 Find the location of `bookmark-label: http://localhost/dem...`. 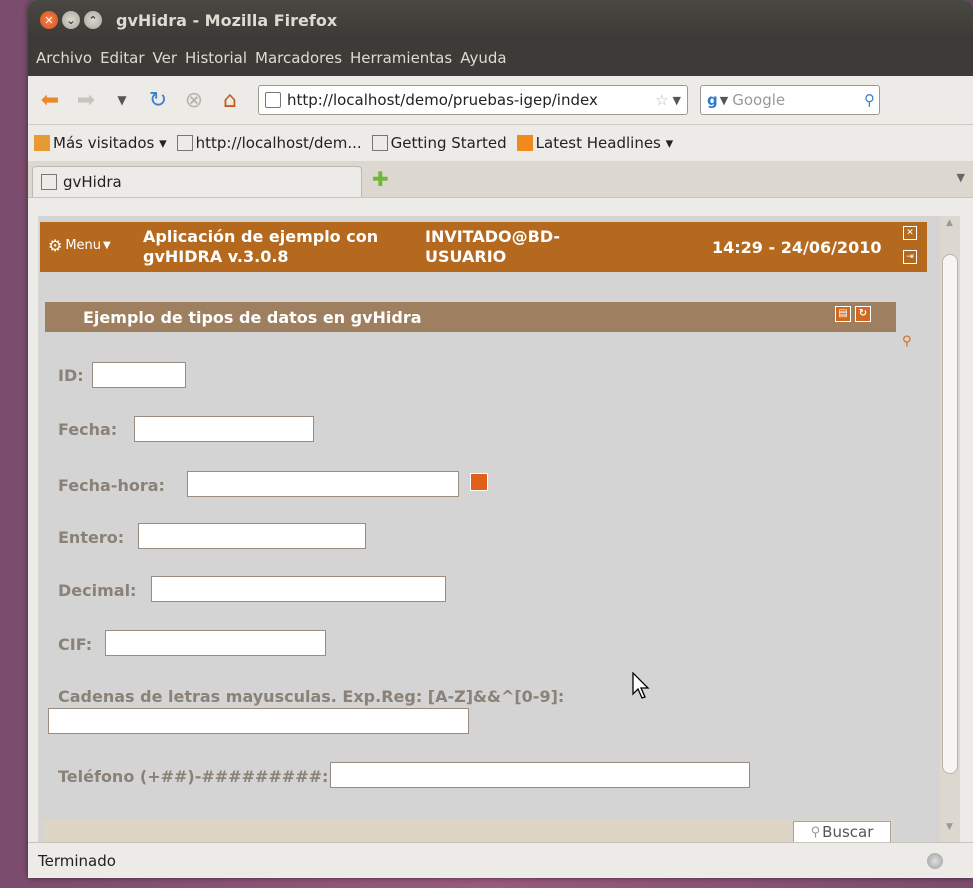

bookmark-label: http://localhost/dem... is located at coordinates (278, 143).